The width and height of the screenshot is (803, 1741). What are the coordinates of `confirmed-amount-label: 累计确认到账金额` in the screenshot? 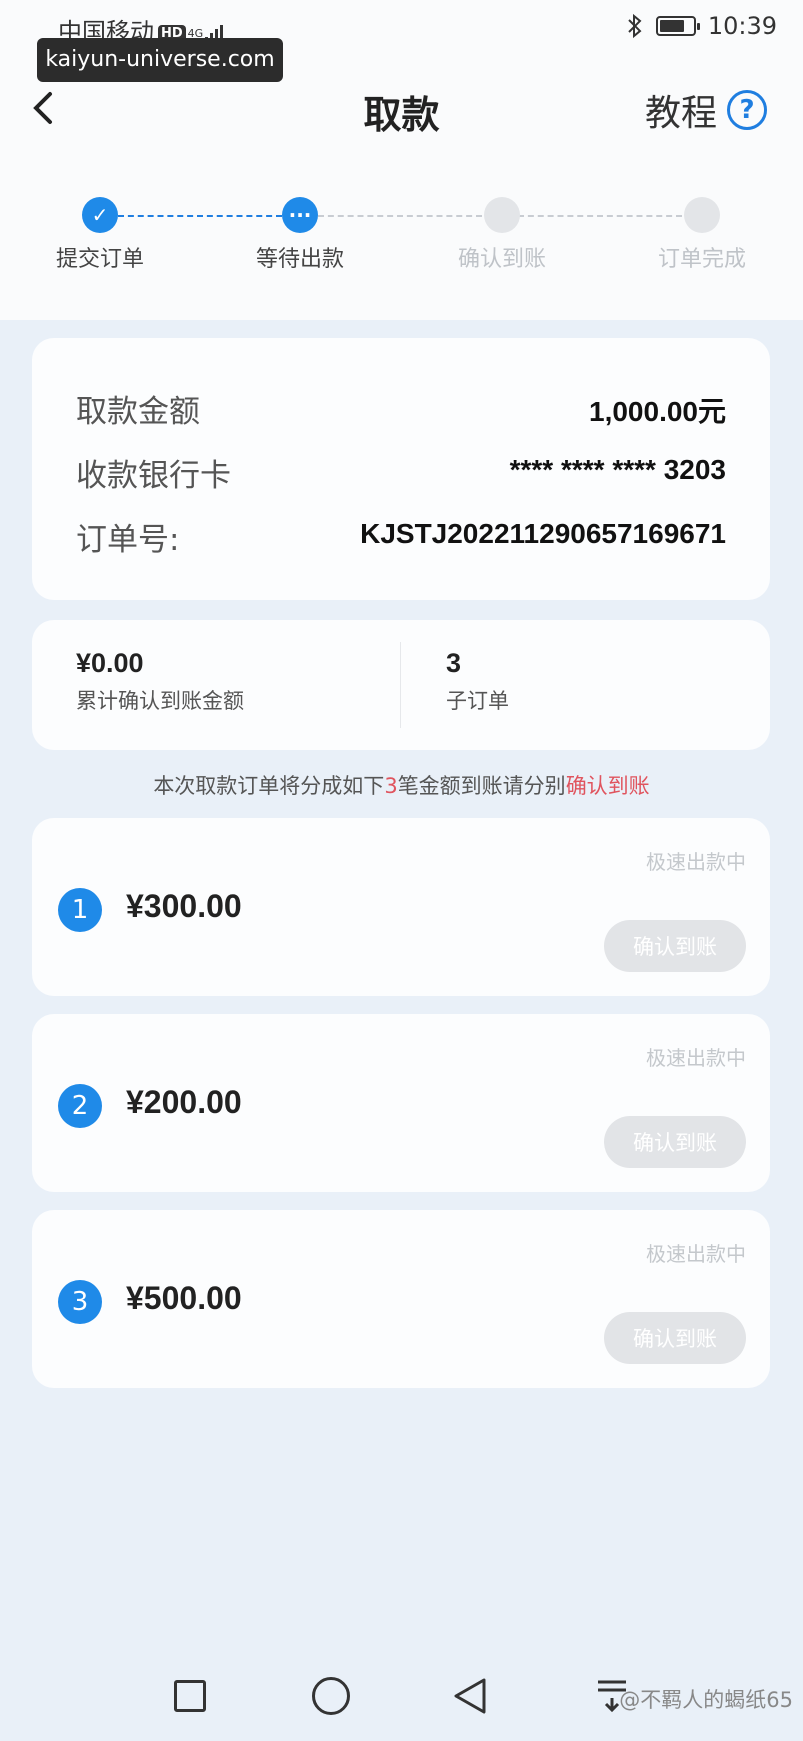 It's located at (160, 701).